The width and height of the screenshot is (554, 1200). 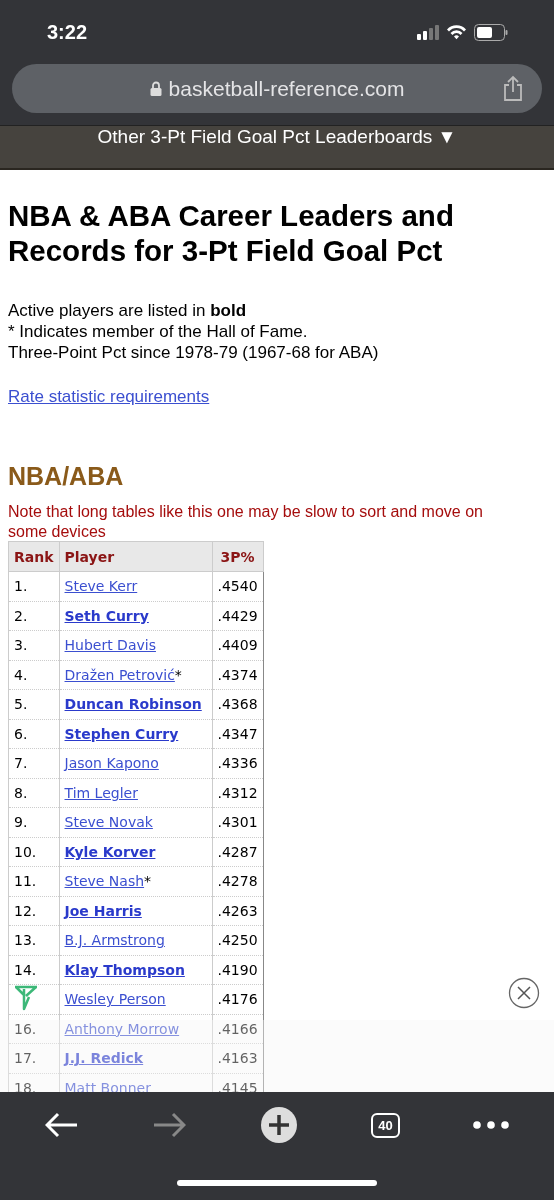 What do you see at coordinates (237, 674) in the screenshot?
I see `pct-cell: .4374` at bounding box center [237, 674].